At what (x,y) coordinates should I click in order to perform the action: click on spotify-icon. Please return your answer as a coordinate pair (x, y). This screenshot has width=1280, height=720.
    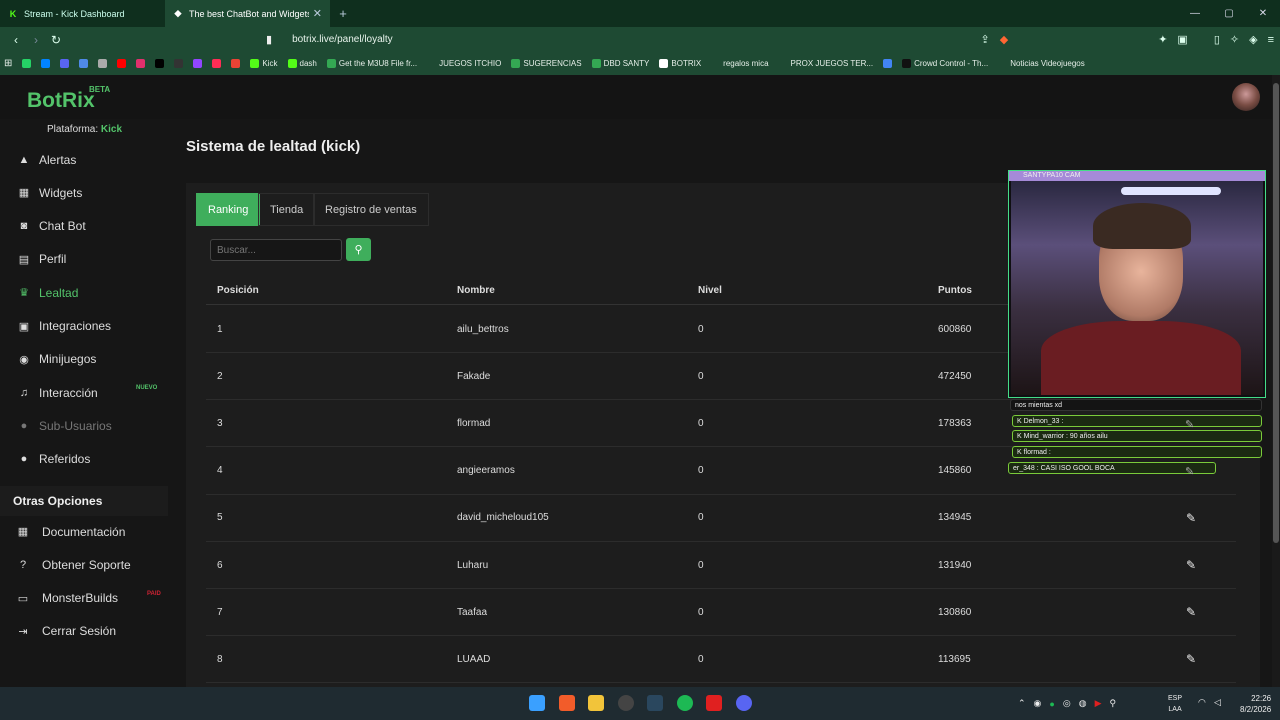
    Looking at the image, I should click on (685, 703).